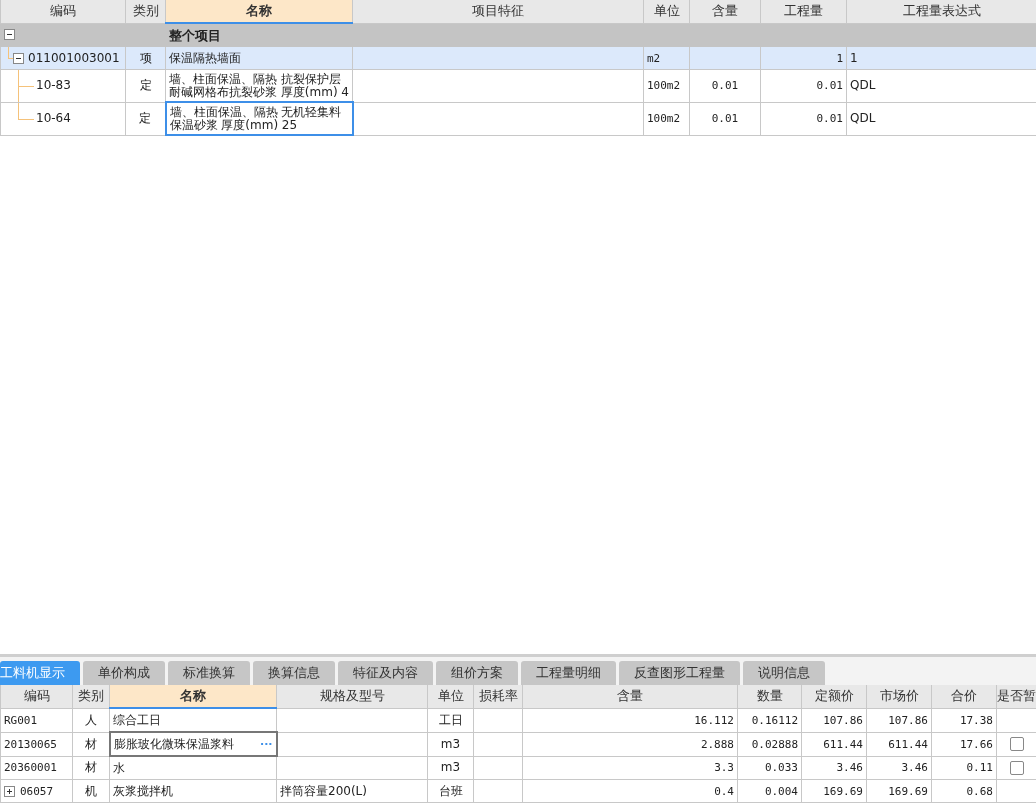  What do you see at coordinates (91, 791) in the screenshot?
I see `table-cell: 机` at bounding box center [91, 791].